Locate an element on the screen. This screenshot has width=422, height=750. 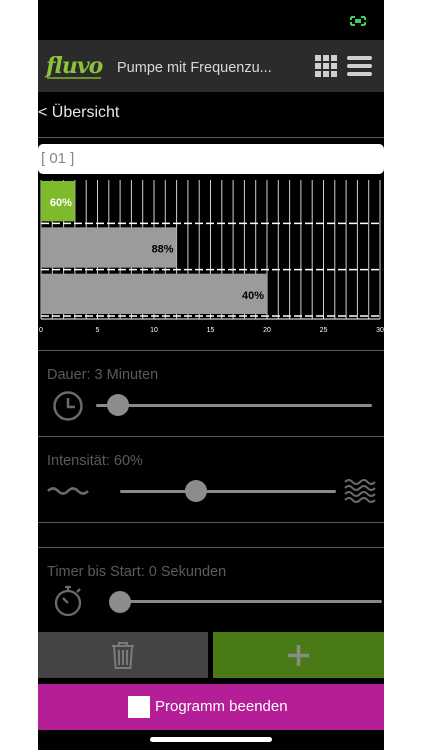
x-tick-label: 10 is located at coordinates (154, 330).